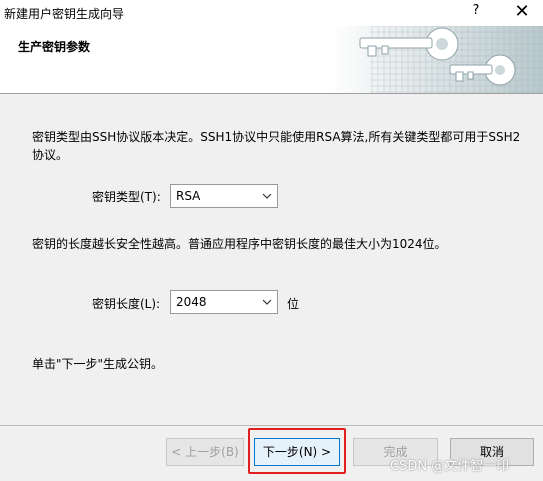 The width and height of the screenshot is (543, 481). What do you see at coordinates (271, 13) in the screenshot?
I see `title-bar: 新建用户密钥生成向导 ? ✕` at bounding box center [271, 13].